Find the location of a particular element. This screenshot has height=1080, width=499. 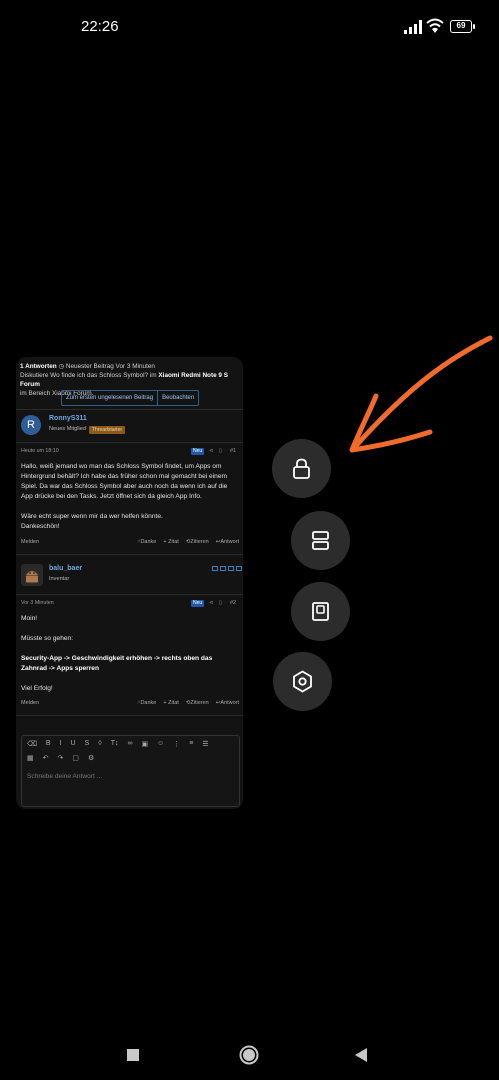

home-icon is located at coordinates (249, 1055).